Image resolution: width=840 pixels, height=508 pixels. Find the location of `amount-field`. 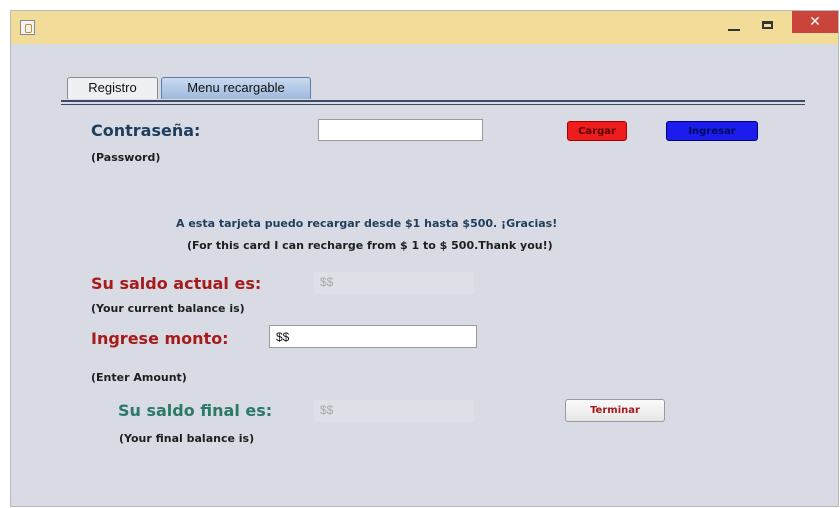

amount-field is located at coordinates (373, 336).